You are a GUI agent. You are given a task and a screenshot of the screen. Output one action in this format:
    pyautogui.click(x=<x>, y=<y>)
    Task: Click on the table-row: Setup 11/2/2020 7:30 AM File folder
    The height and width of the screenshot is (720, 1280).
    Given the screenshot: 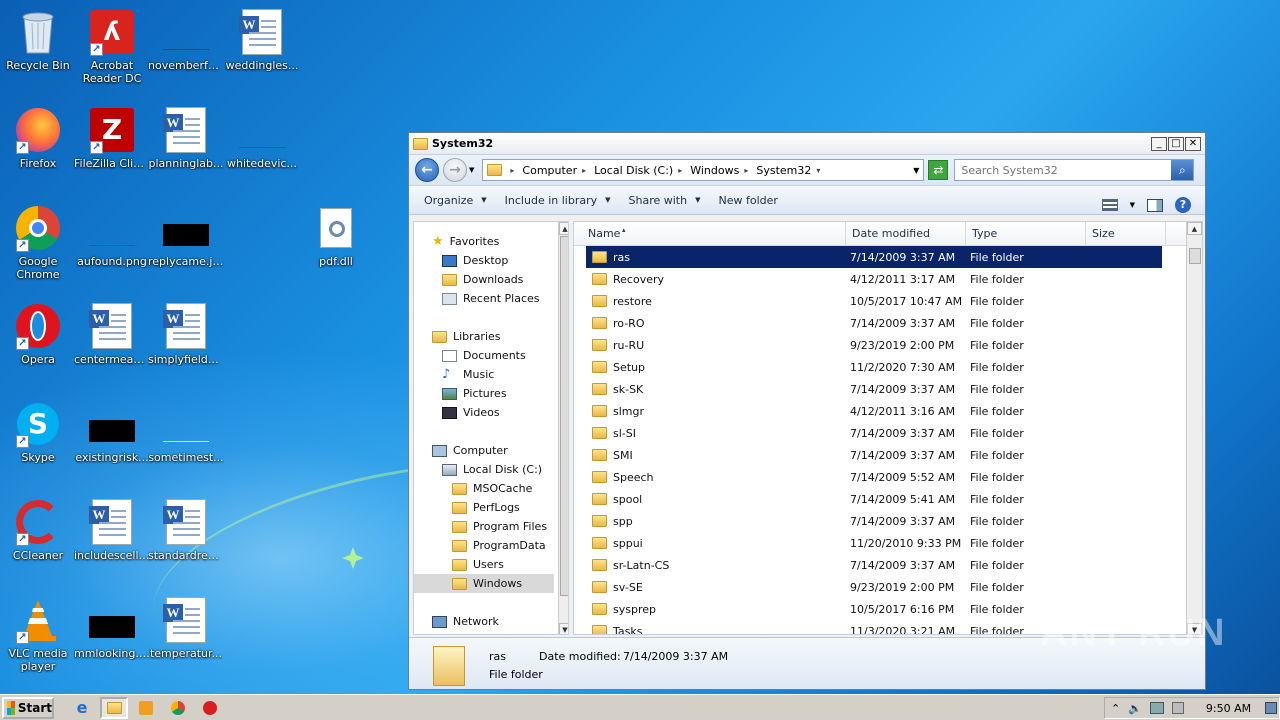 What is the action you would take?
    pyautogui.click(x=874, y=367)
    